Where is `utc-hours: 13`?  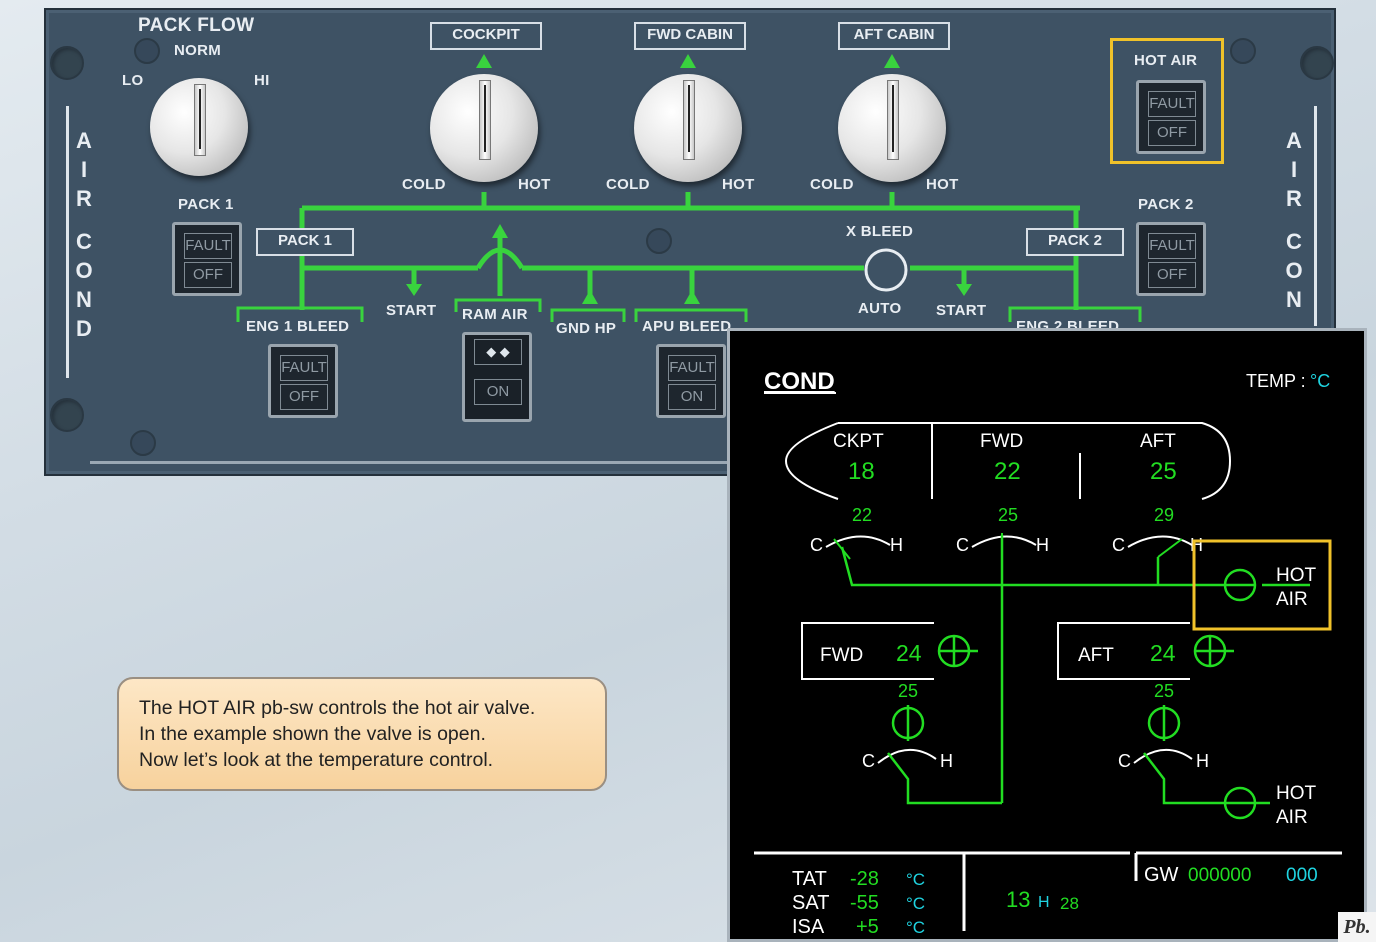 utc-hours: 13 is located at coordinates (1018, 899).